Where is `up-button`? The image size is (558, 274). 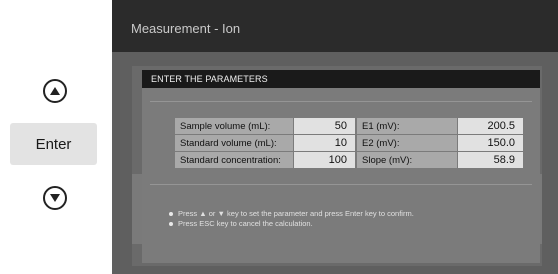 up-button is located at coordinates (55, 91).